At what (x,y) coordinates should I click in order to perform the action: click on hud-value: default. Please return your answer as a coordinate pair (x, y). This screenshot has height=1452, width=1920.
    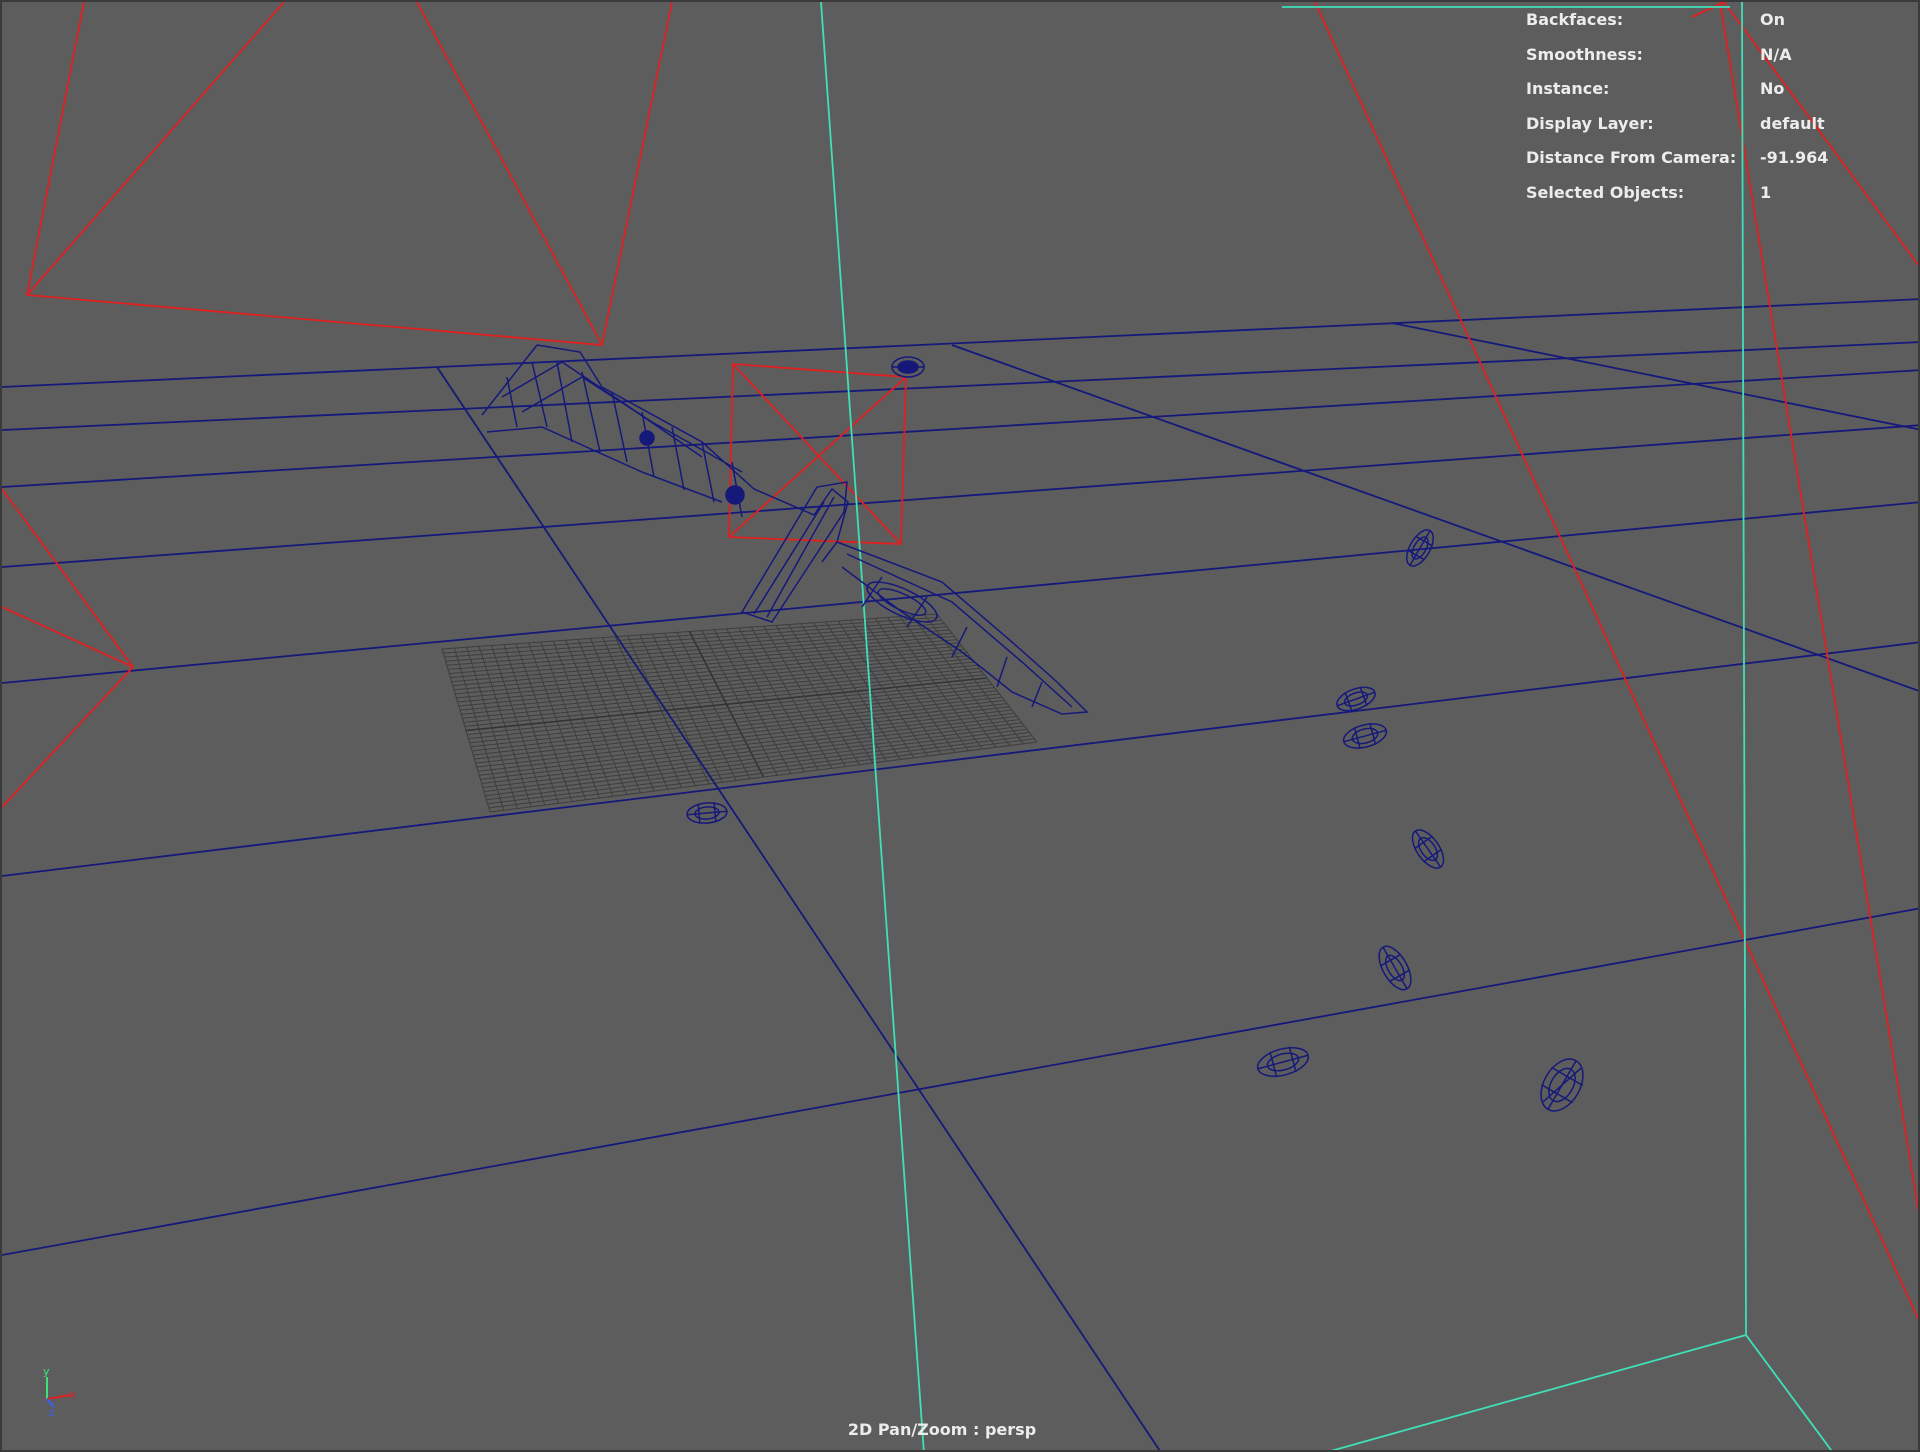
    Looking at the image, I should click on (1792, 123).